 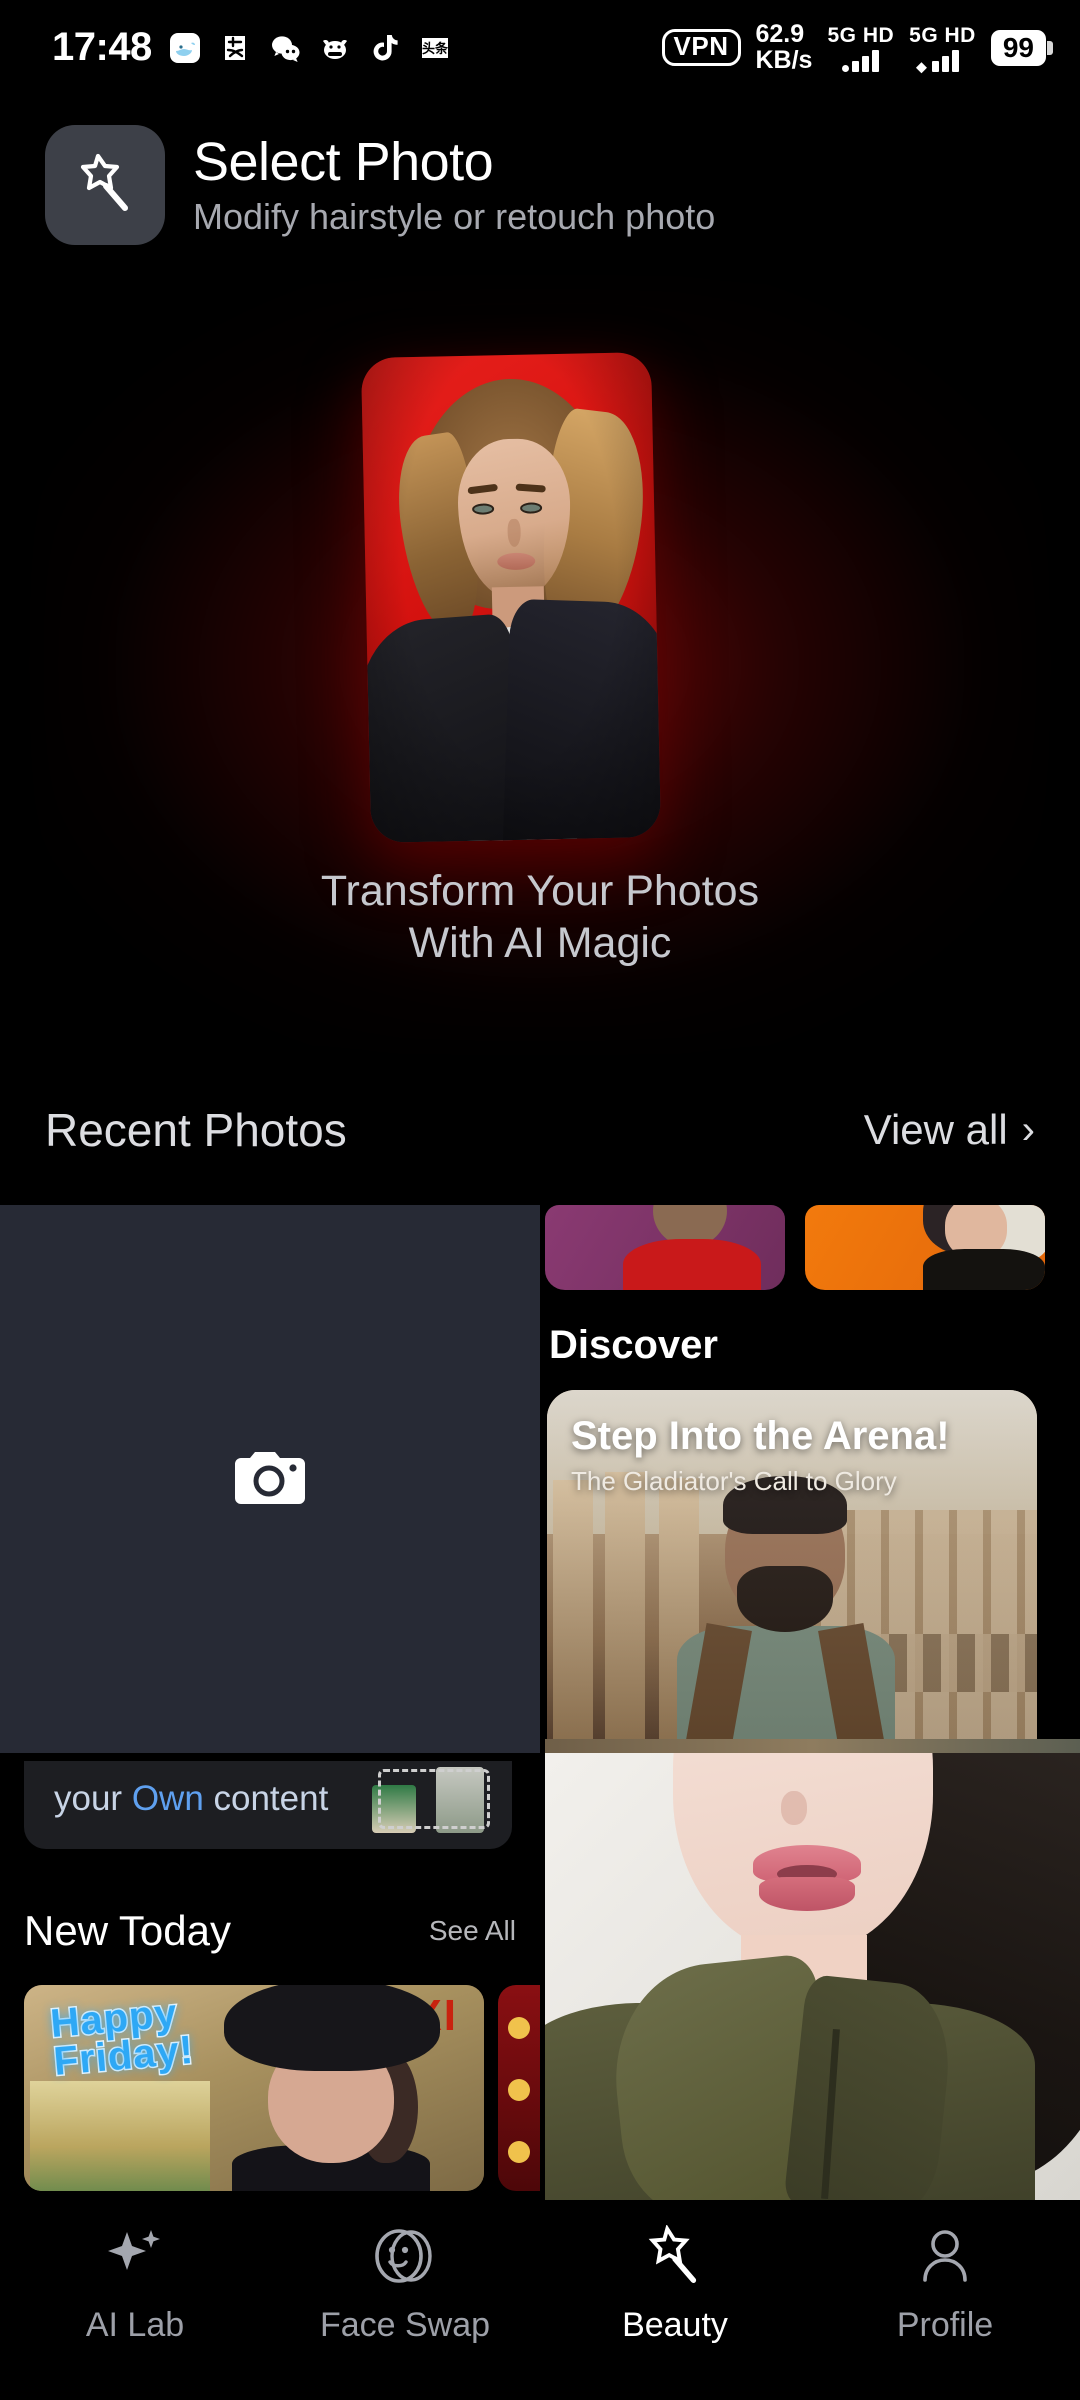 I want to click on nav-item-beauty: Beauty, so click(x=675, y=2283).